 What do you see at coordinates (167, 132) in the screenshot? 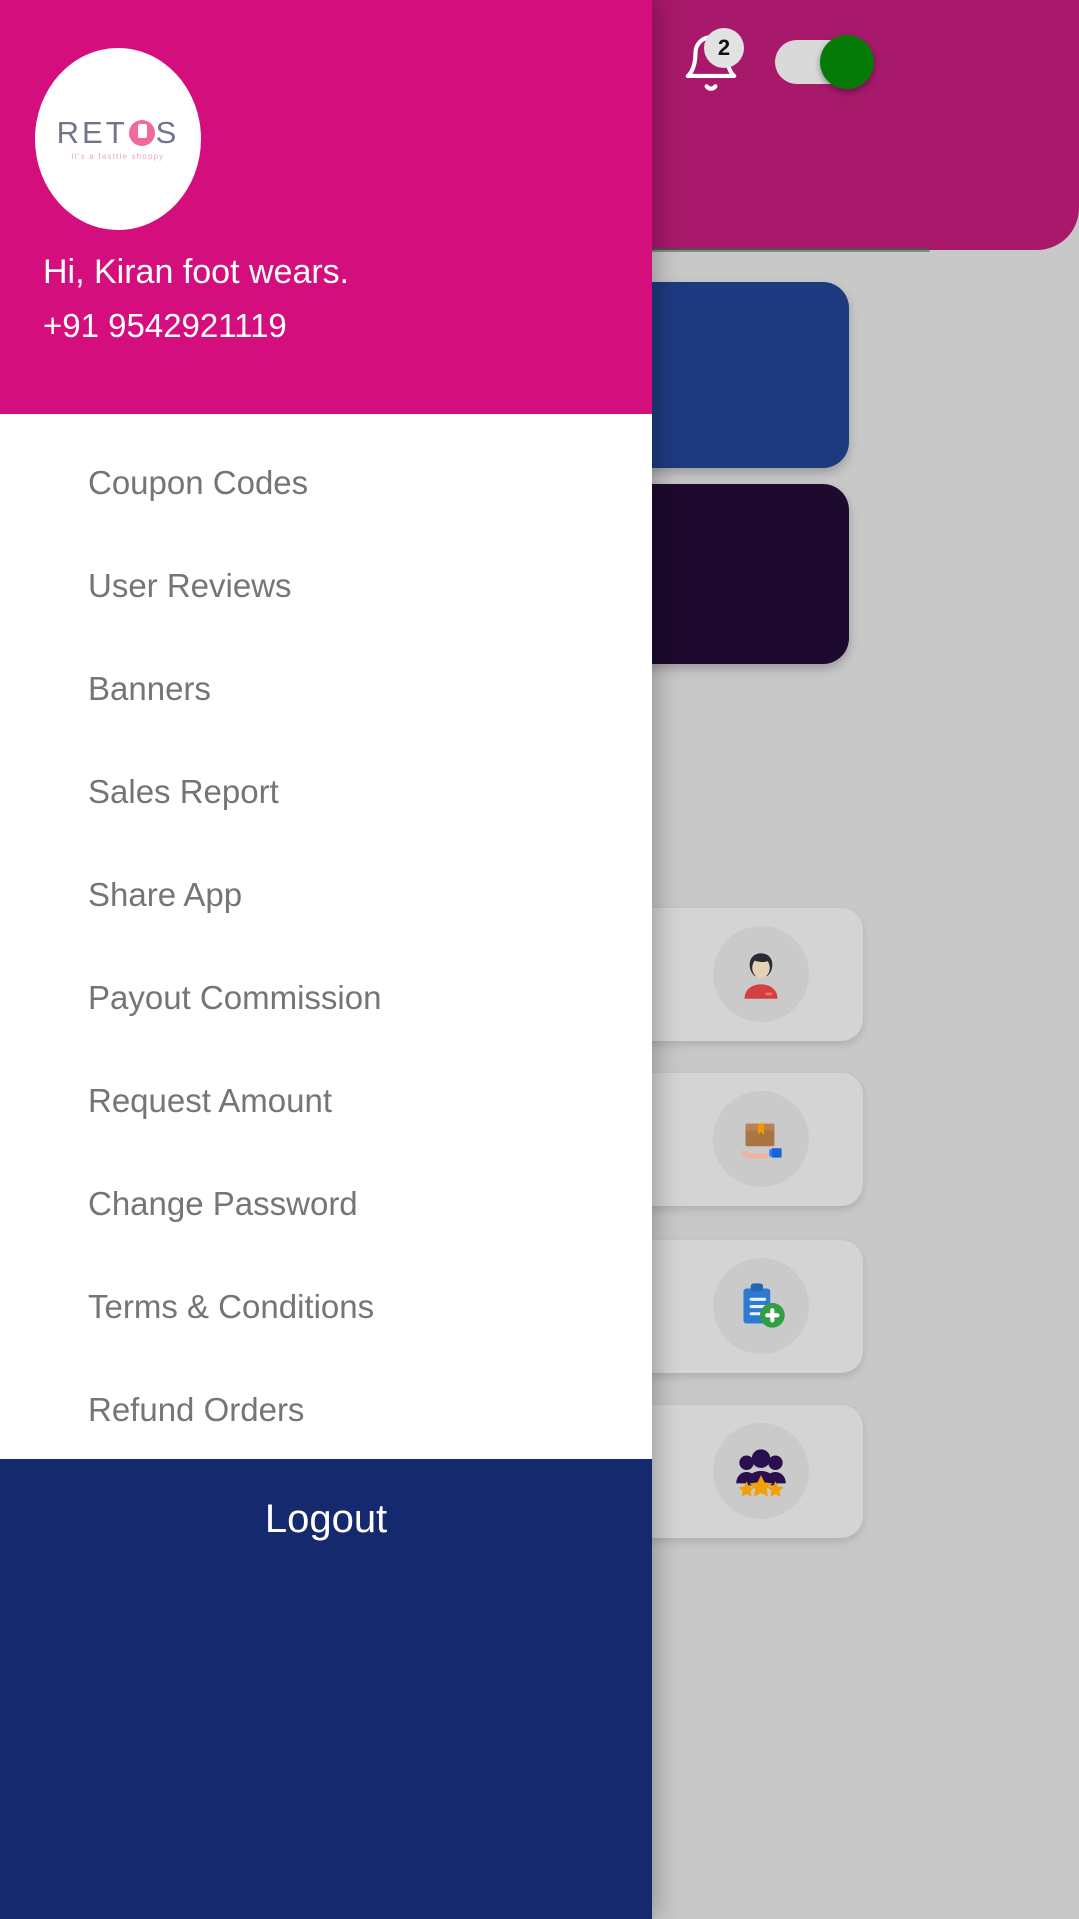
I see `logo-text-right: S` at bounding box center [167, 132].